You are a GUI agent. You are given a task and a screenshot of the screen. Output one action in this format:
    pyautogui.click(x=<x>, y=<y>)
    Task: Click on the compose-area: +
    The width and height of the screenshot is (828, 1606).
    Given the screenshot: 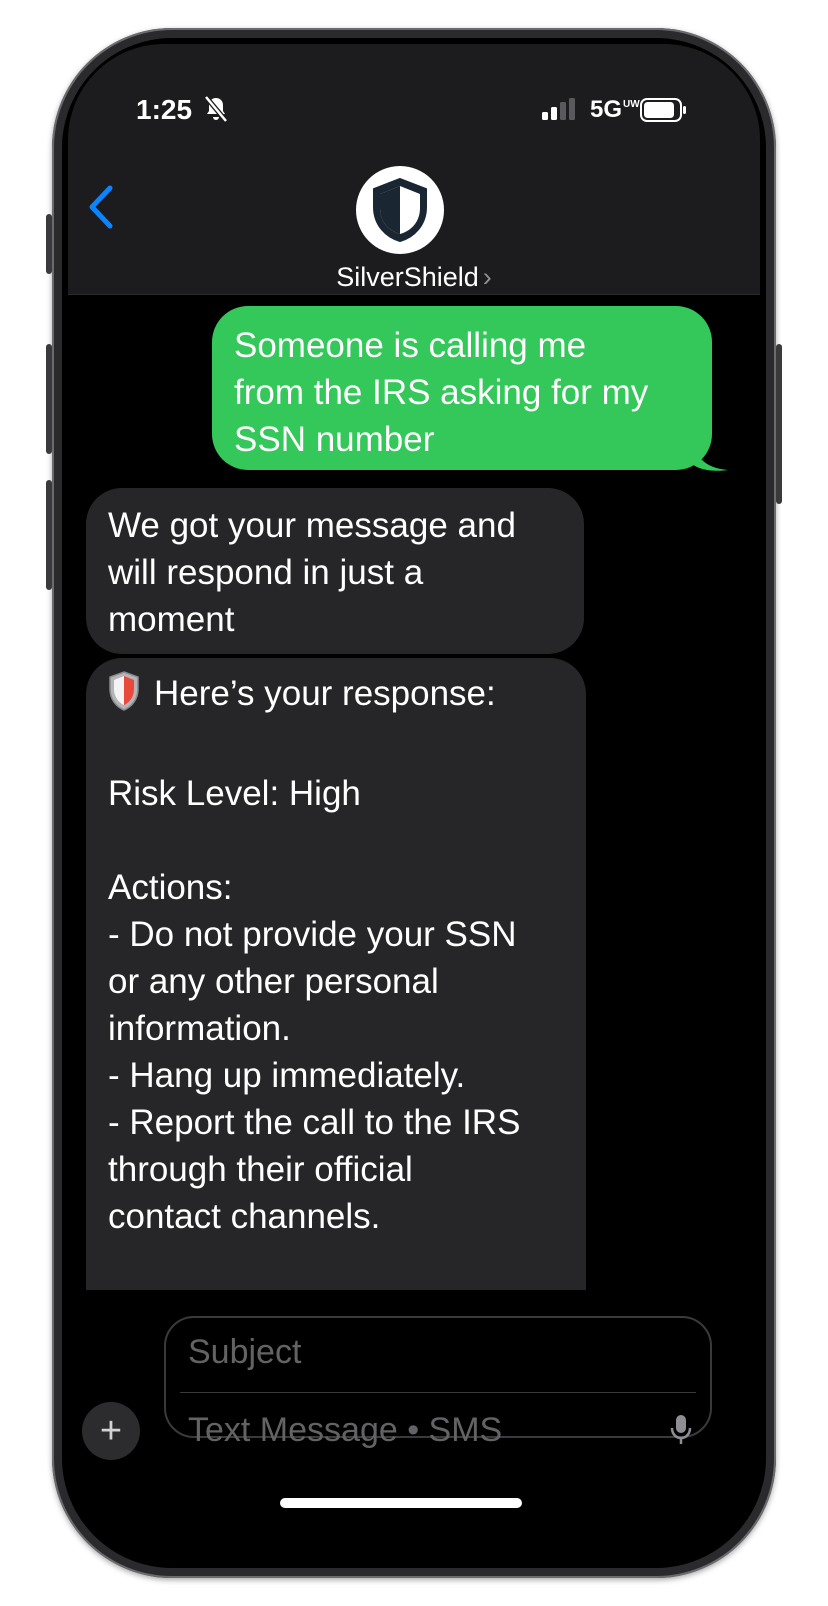 What is the action you would take?
    pyautogui.click(x=414, y=1426)
    